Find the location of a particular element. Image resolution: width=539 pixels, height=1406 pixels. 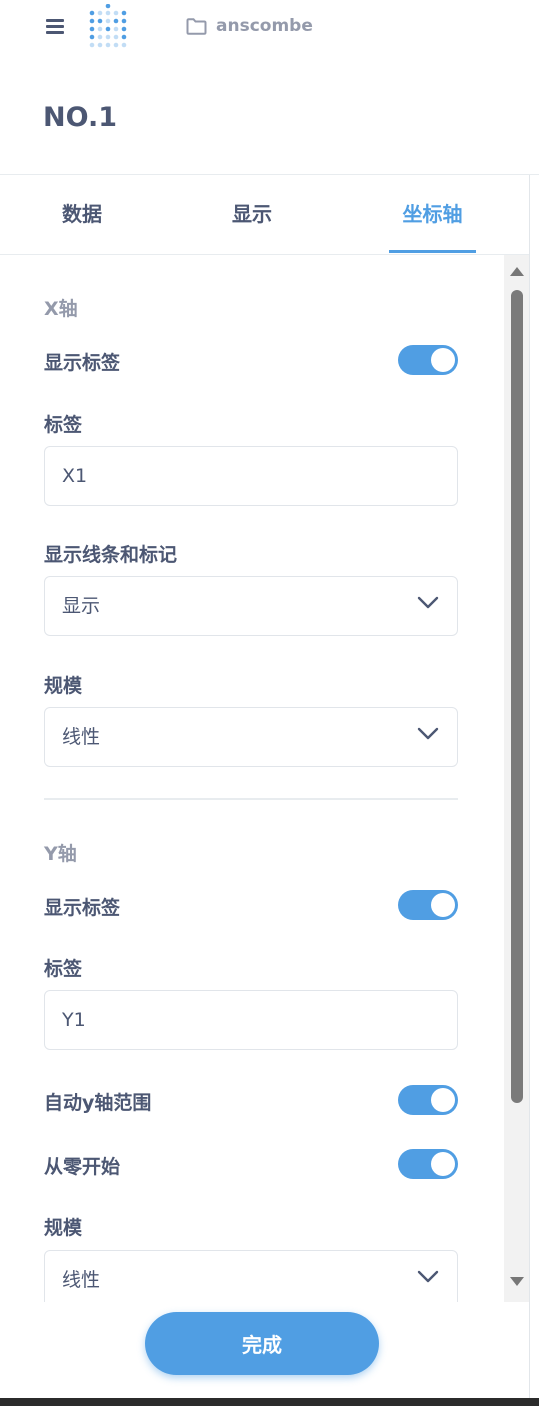

tab-display: 显示 is located at coordinates (252, 214).